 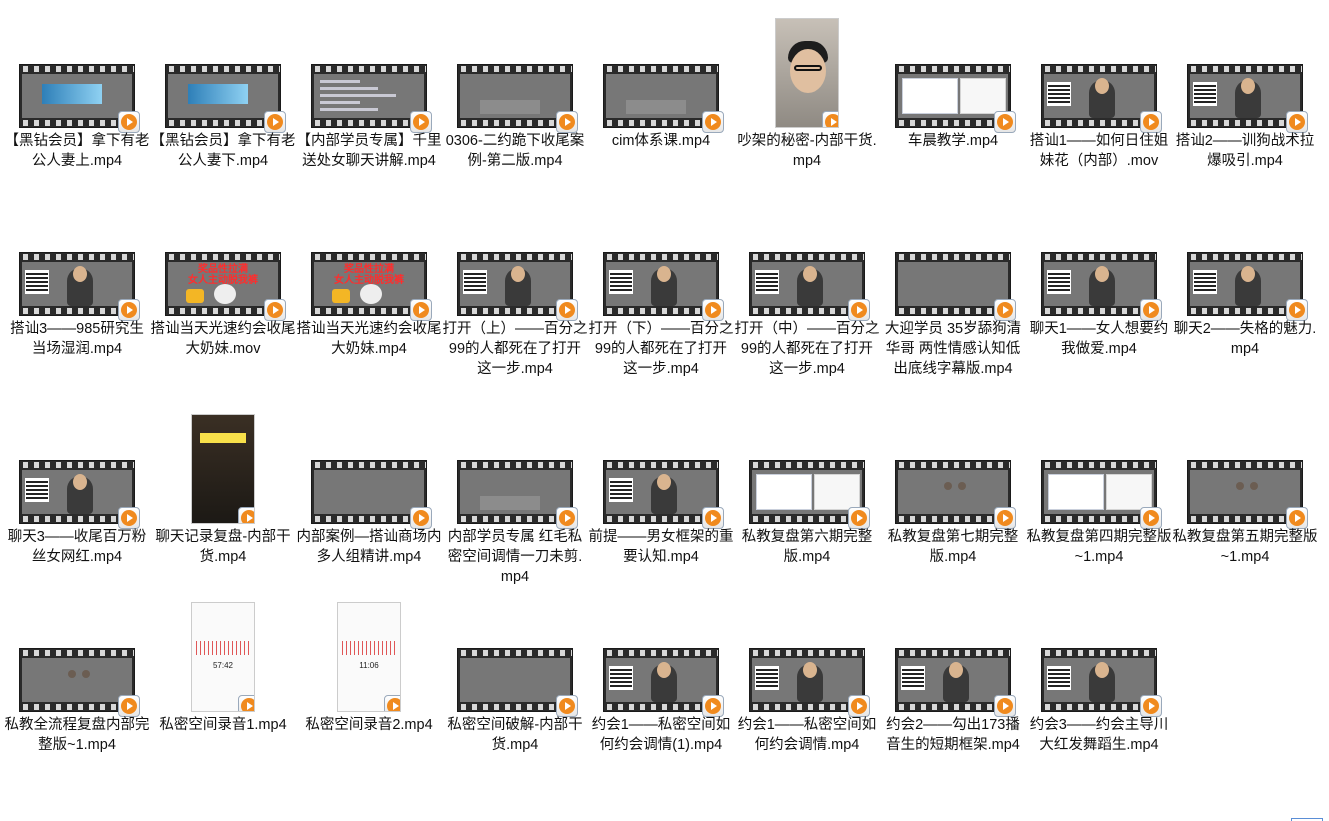 I want to click on video-thumbnail: 57:42, so click(x=223, y=657).